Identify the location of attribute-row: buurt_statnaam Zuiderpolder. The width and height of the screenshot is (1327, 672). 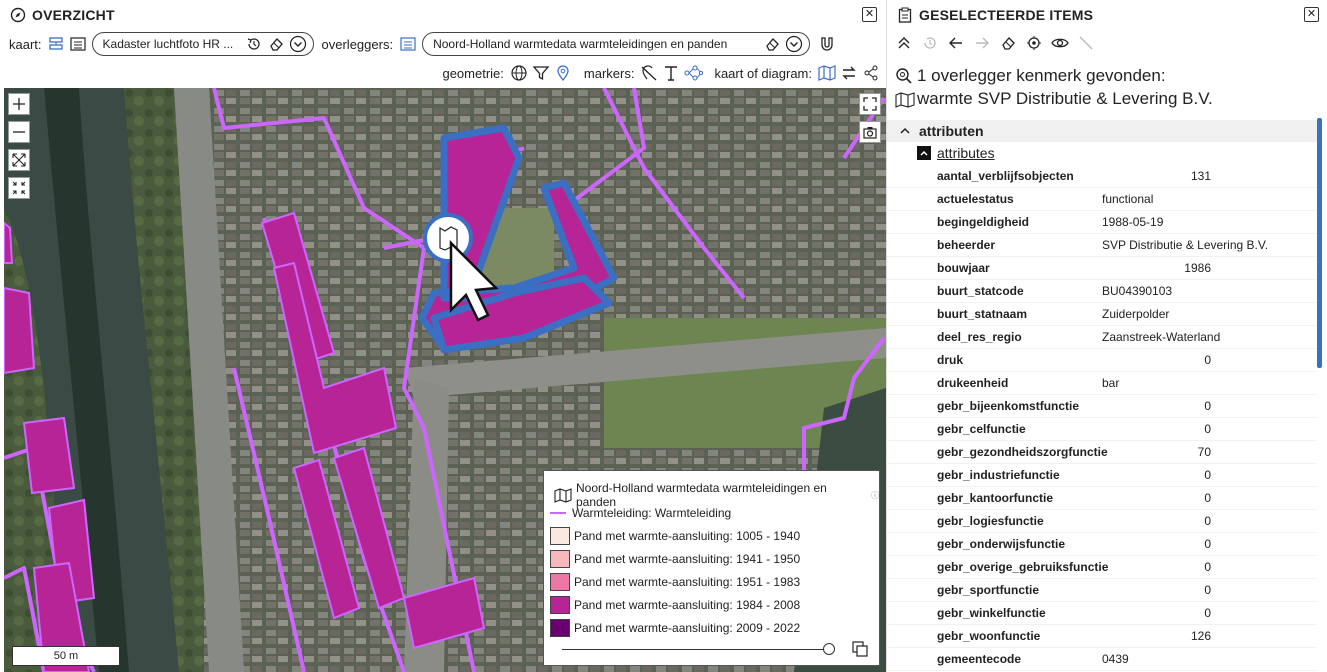
(1102, 314).